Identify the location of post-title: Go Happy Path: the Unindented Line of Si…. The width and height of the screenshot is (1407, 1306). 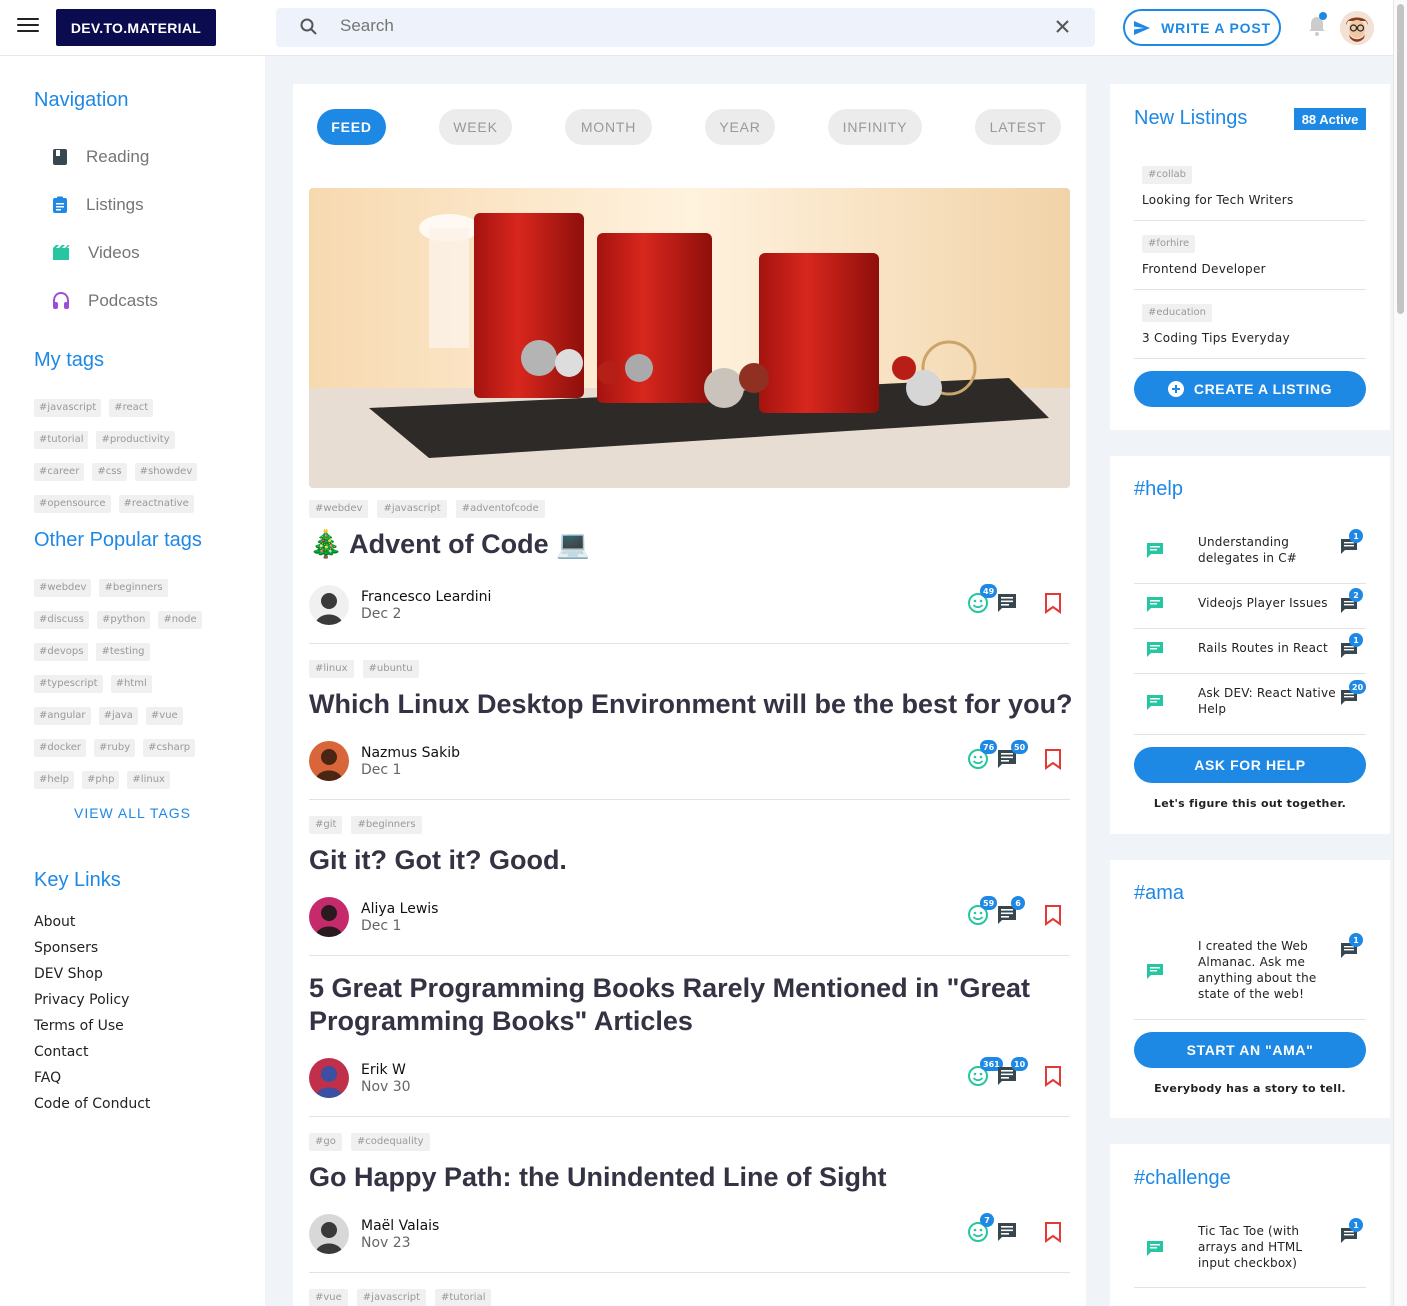
(694, 1177).